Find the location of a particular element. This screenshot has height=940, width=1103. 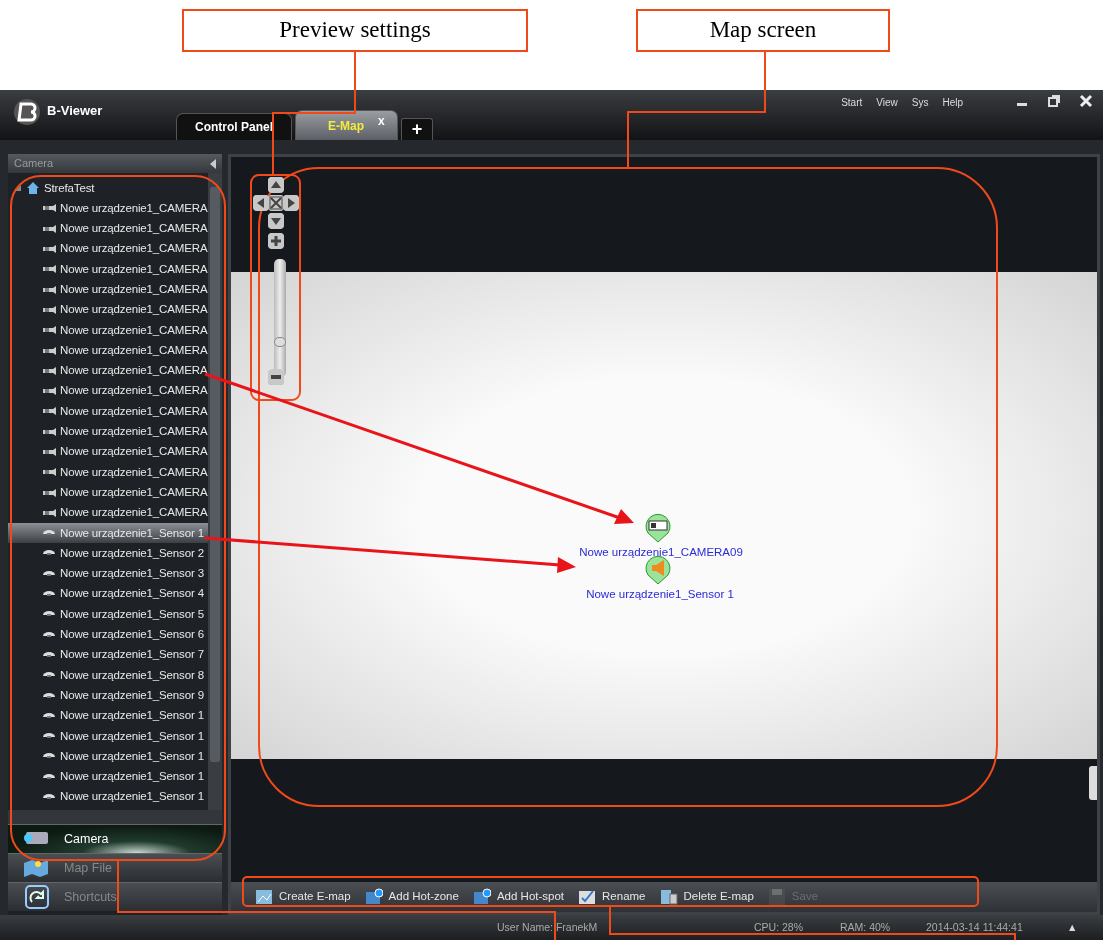

checkmark-icon is located at coordinates (587, 897).